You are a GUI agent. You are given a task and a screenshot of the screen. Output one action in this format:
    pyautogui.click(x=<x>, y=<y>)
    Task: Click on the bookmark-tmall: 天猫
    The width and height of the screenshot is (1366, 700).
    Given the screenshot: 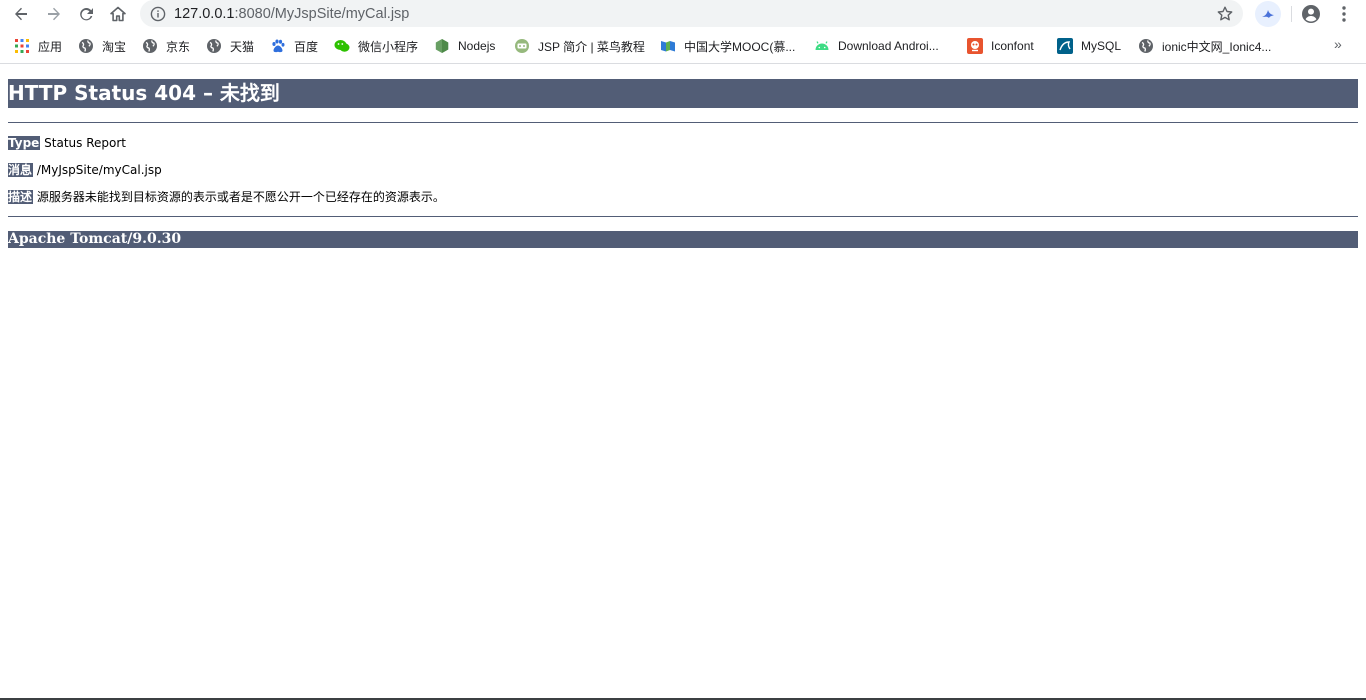 What is the action you would take?
    pyautogui.click(x=230, y=46)
    